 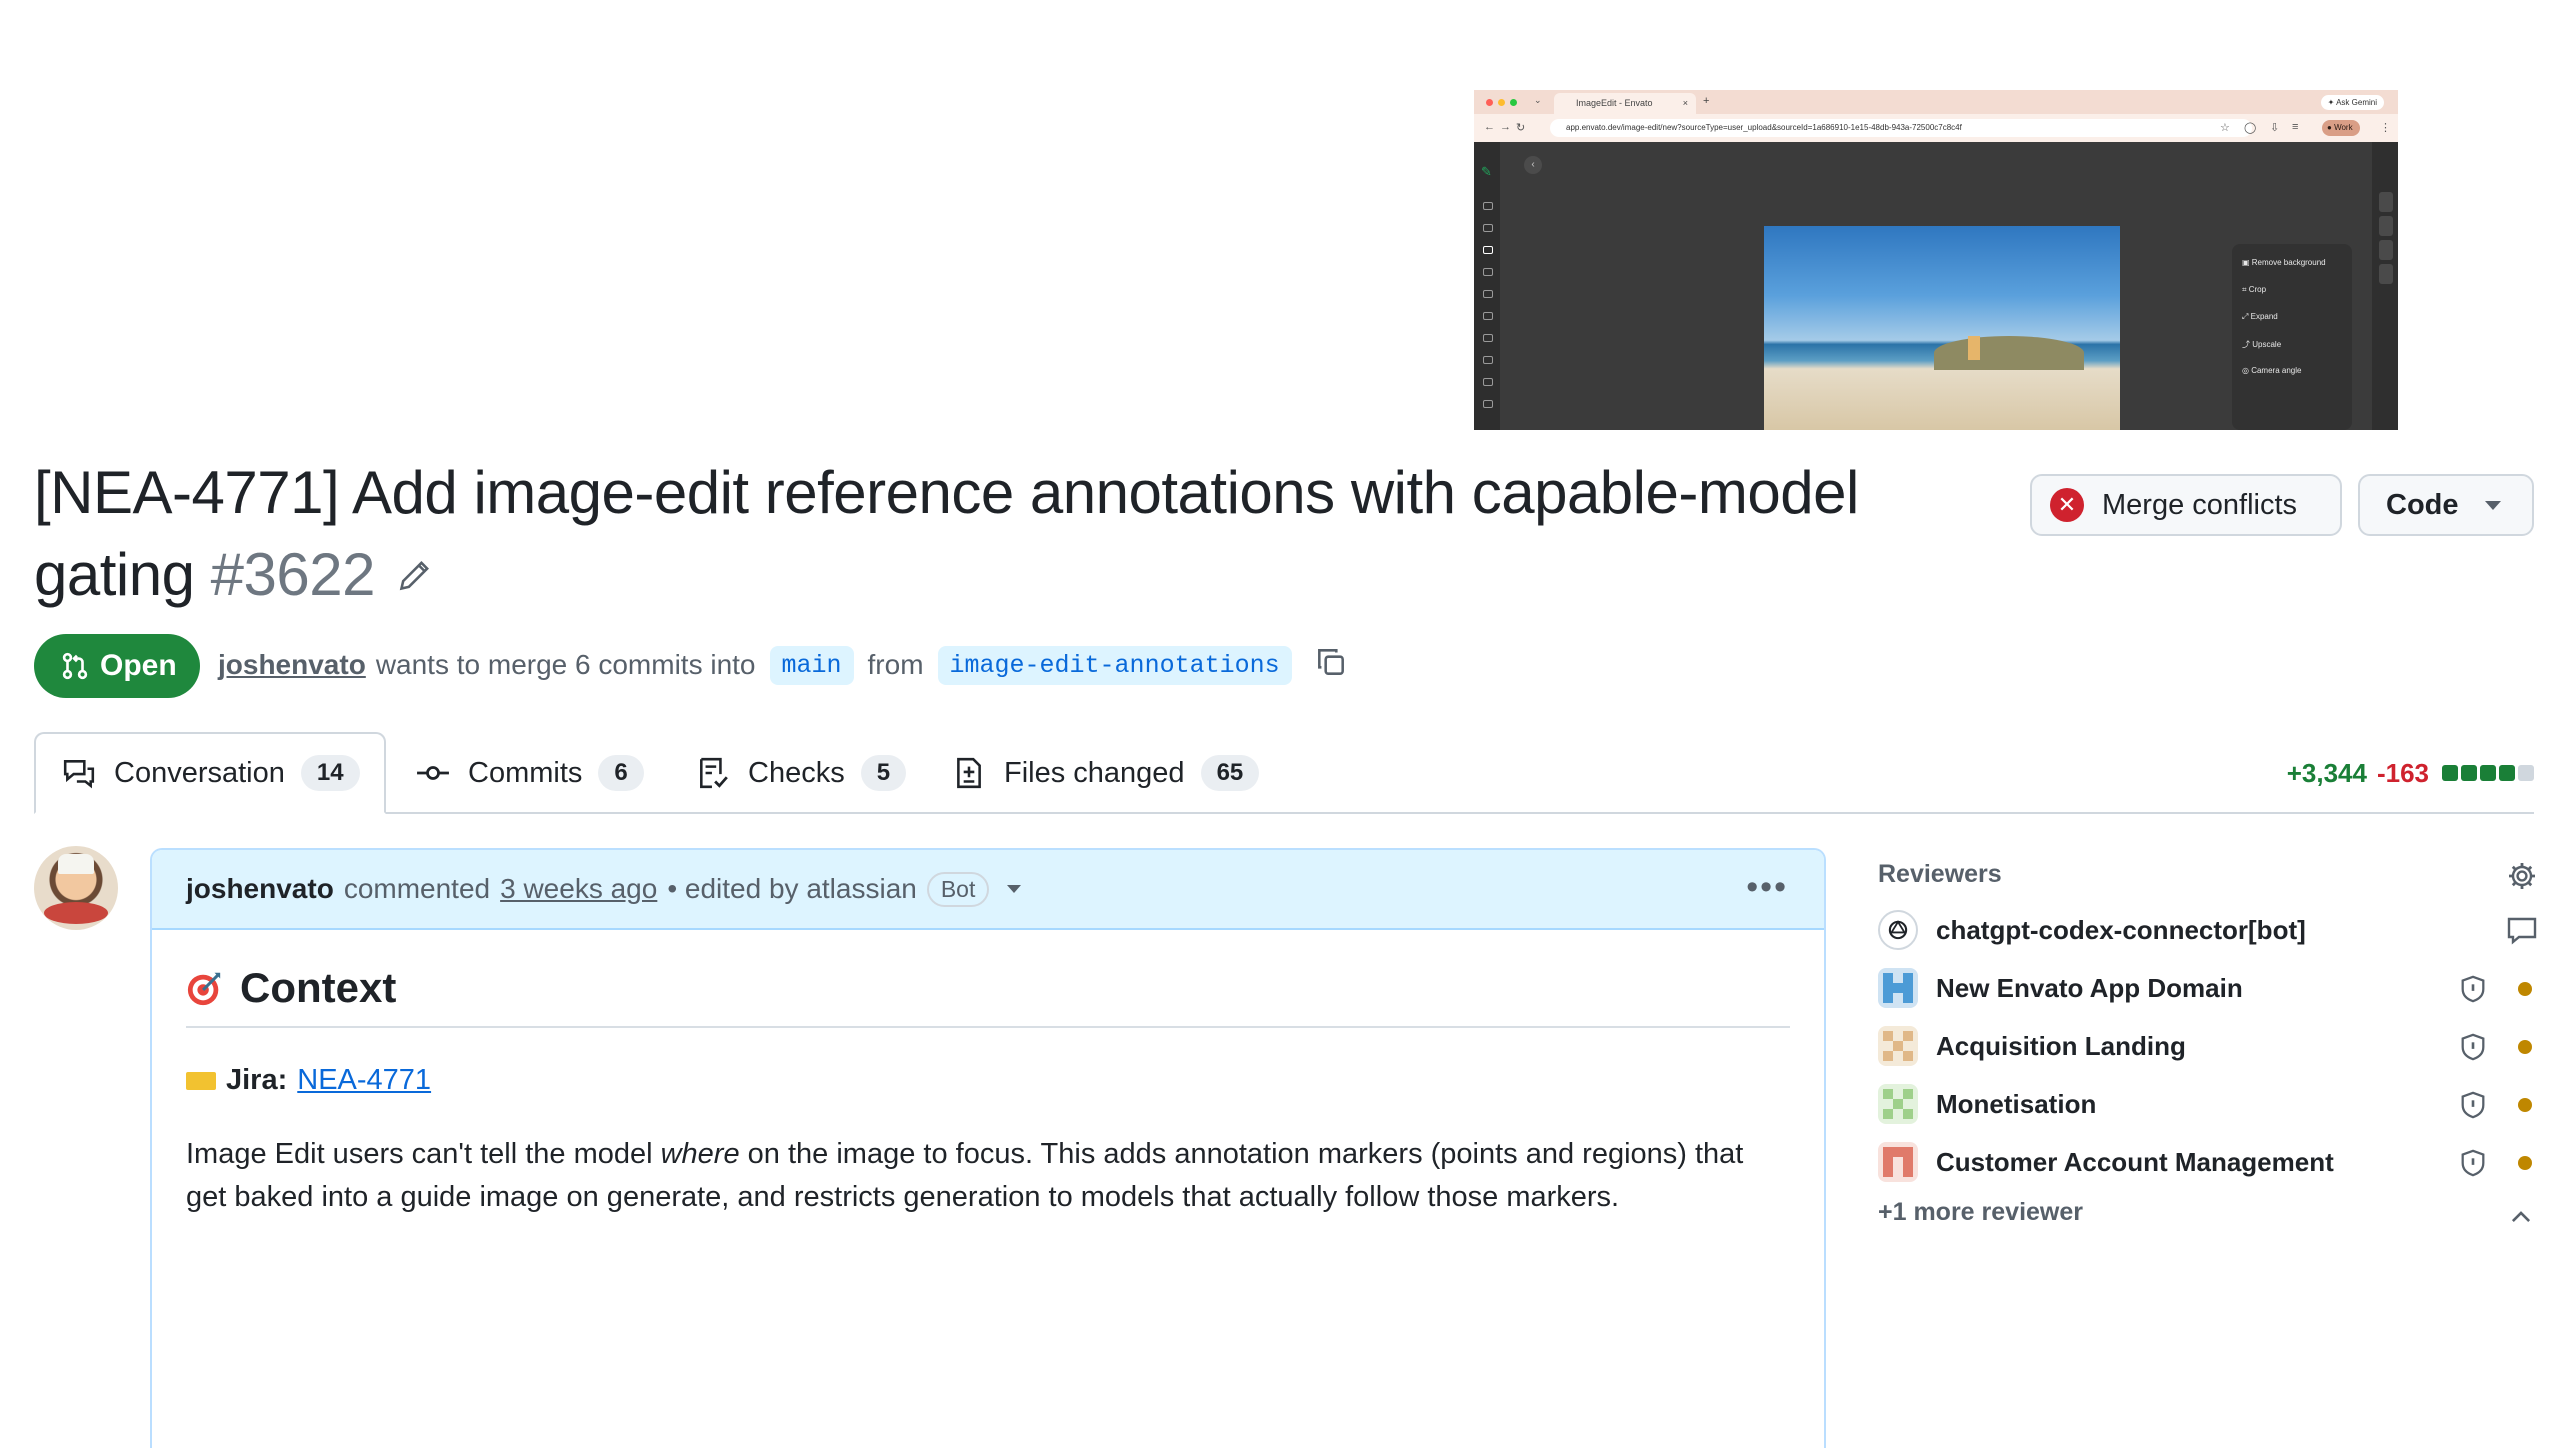 What do you see at coordinates (1487, 286) in the screenshot?
I see `editor-toolbar` at bounding box center [1487, 286].